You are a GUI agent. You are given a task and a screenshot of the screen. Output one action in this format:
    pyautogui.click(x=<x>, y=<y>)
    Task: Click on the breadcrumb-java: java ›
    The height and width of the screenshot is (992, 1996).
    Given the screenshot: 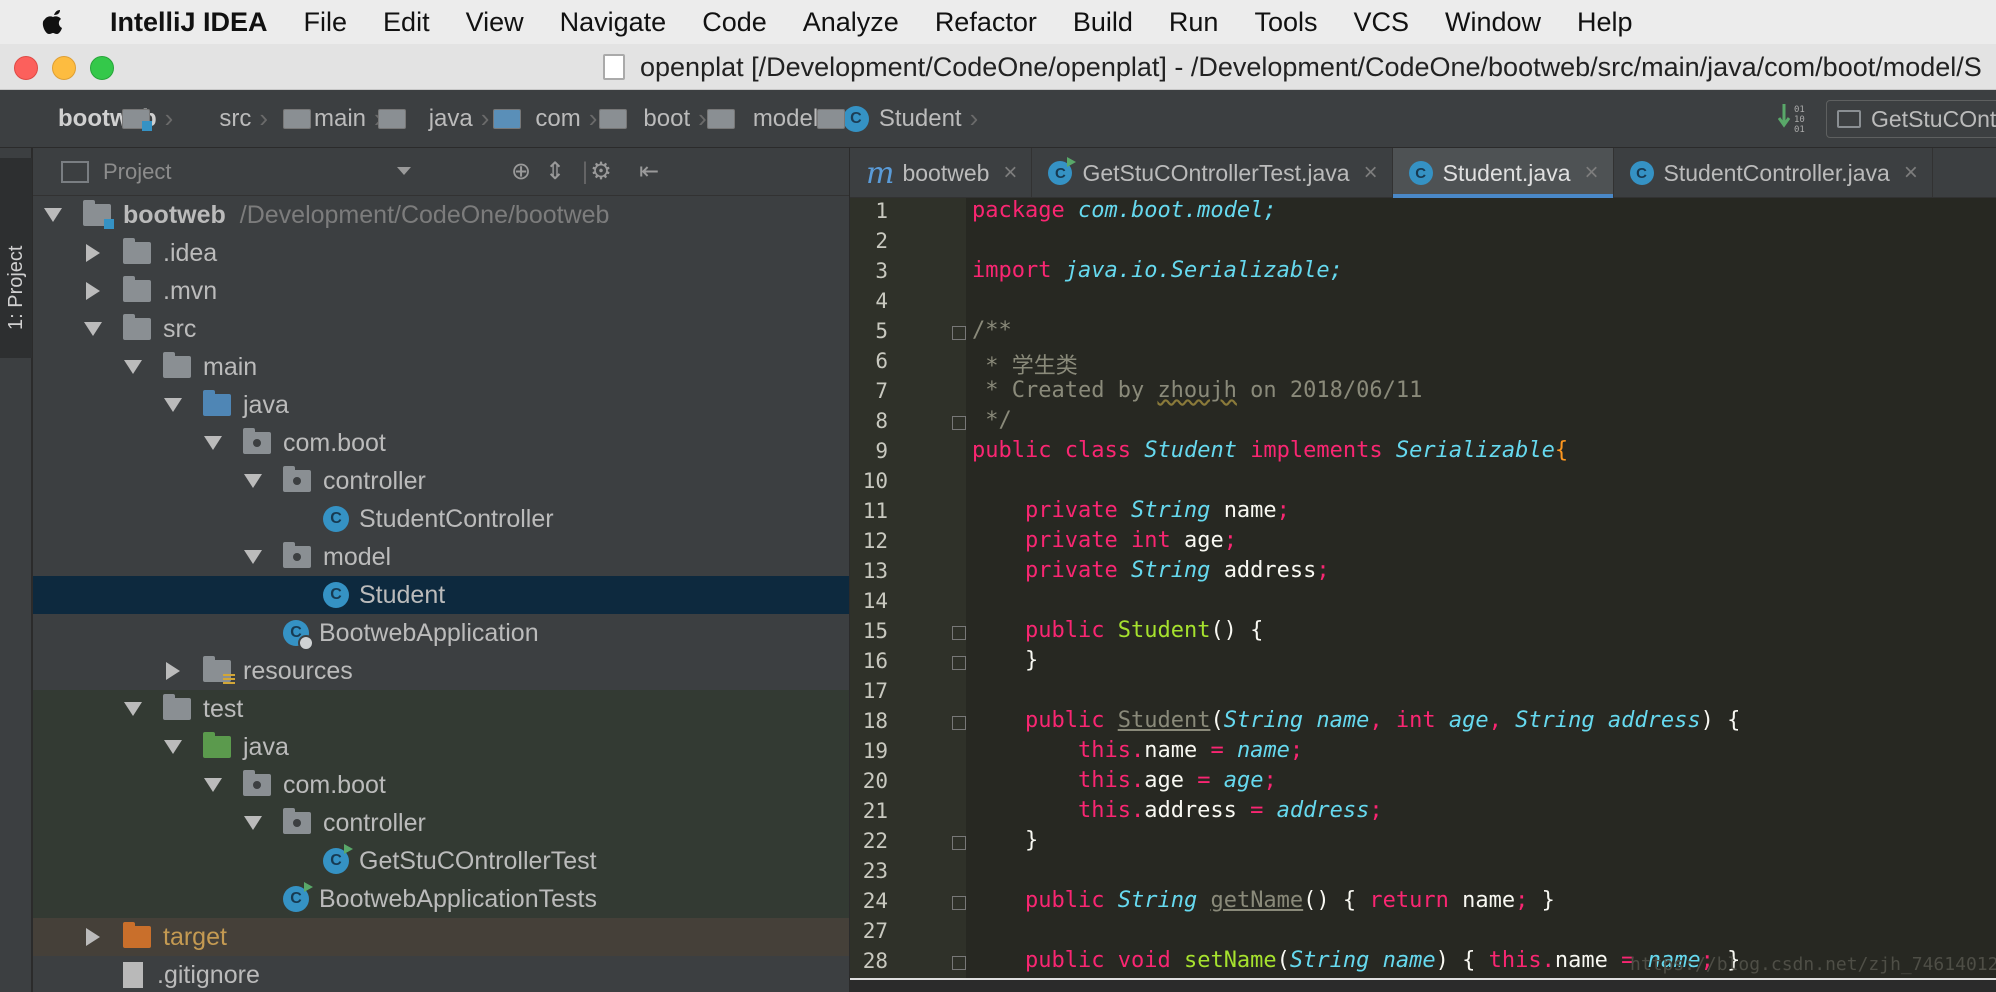 What is the action you would take?
    pyautogui.click(x=456, y=118)
    